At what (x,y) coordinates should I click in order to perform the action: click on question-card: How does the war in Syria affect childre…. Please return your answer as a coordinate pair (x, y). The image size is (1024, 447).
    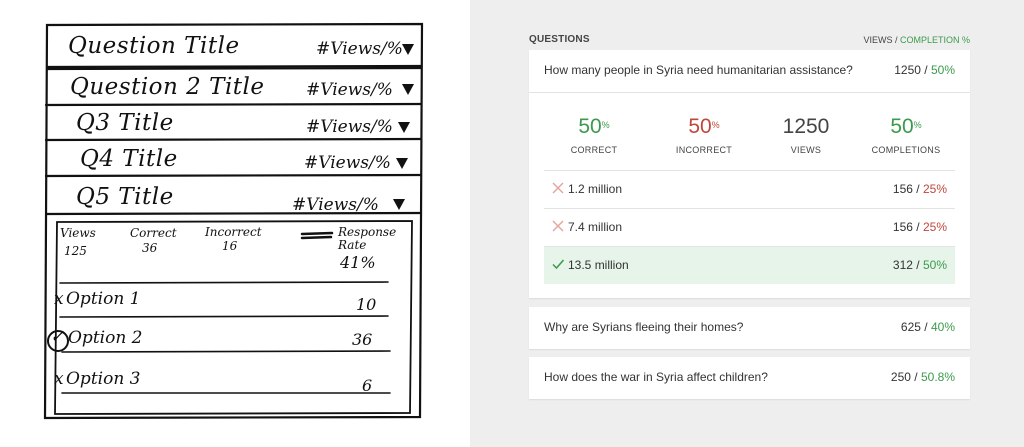
    Looking at the image, I should click on (749, 378).